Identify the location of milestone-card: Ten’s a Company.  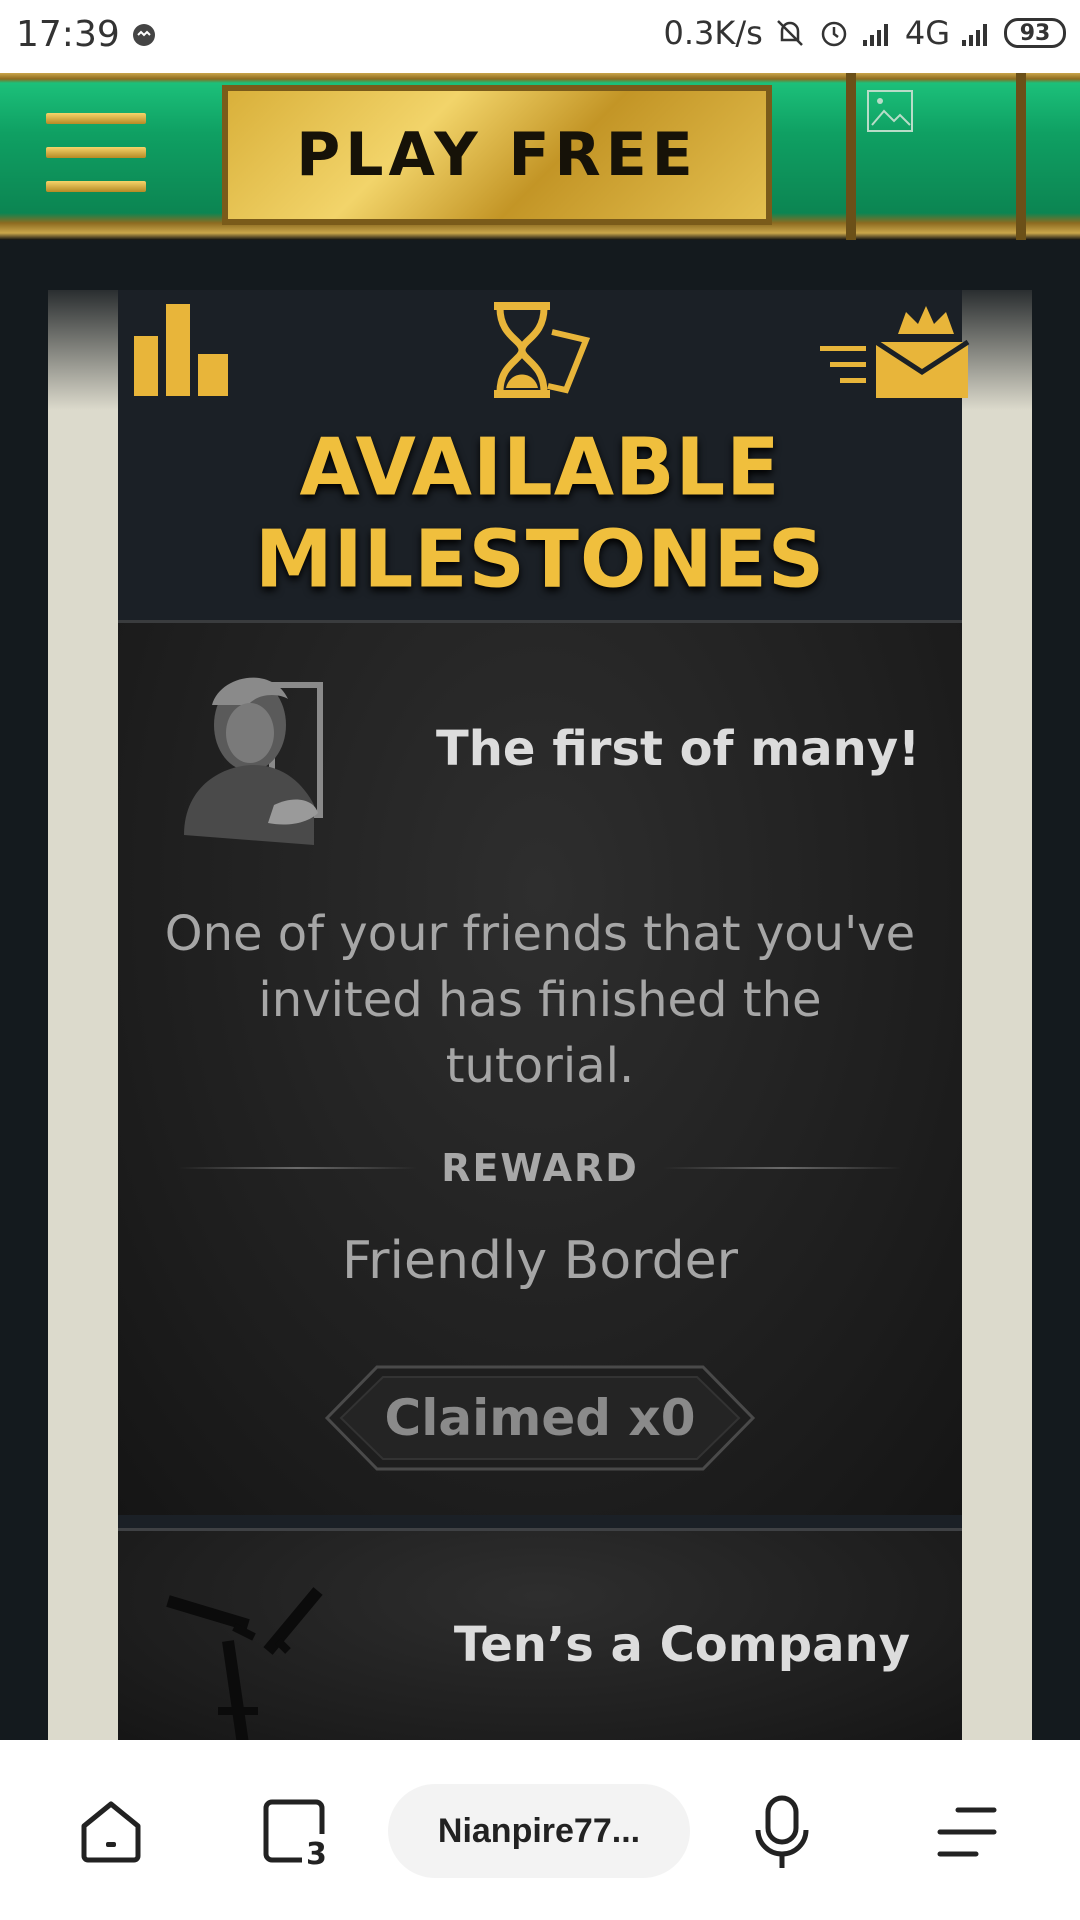
(540, 1640).